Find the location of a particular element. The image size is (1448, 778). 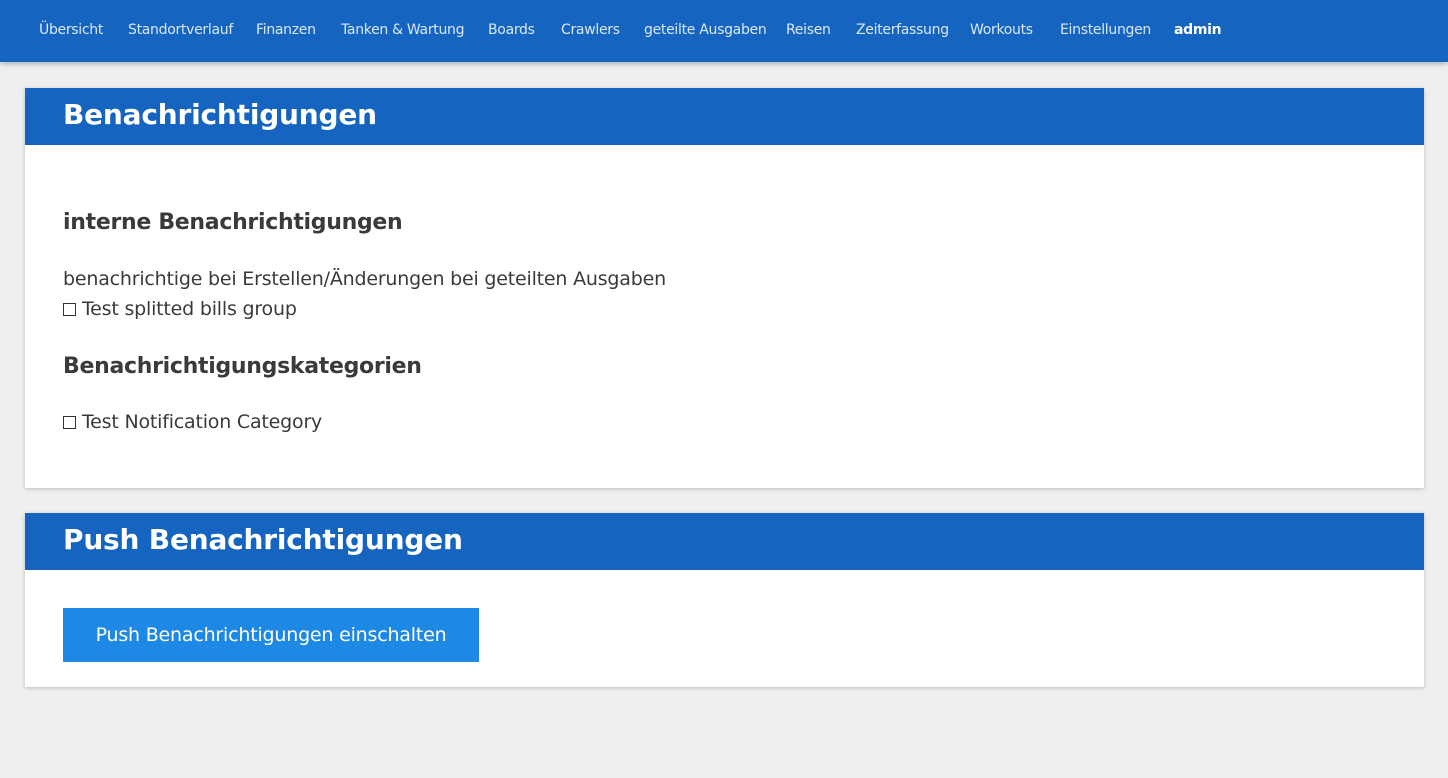

nav-item-uebersicht: Übersicht is located at coordinates (71, 30).